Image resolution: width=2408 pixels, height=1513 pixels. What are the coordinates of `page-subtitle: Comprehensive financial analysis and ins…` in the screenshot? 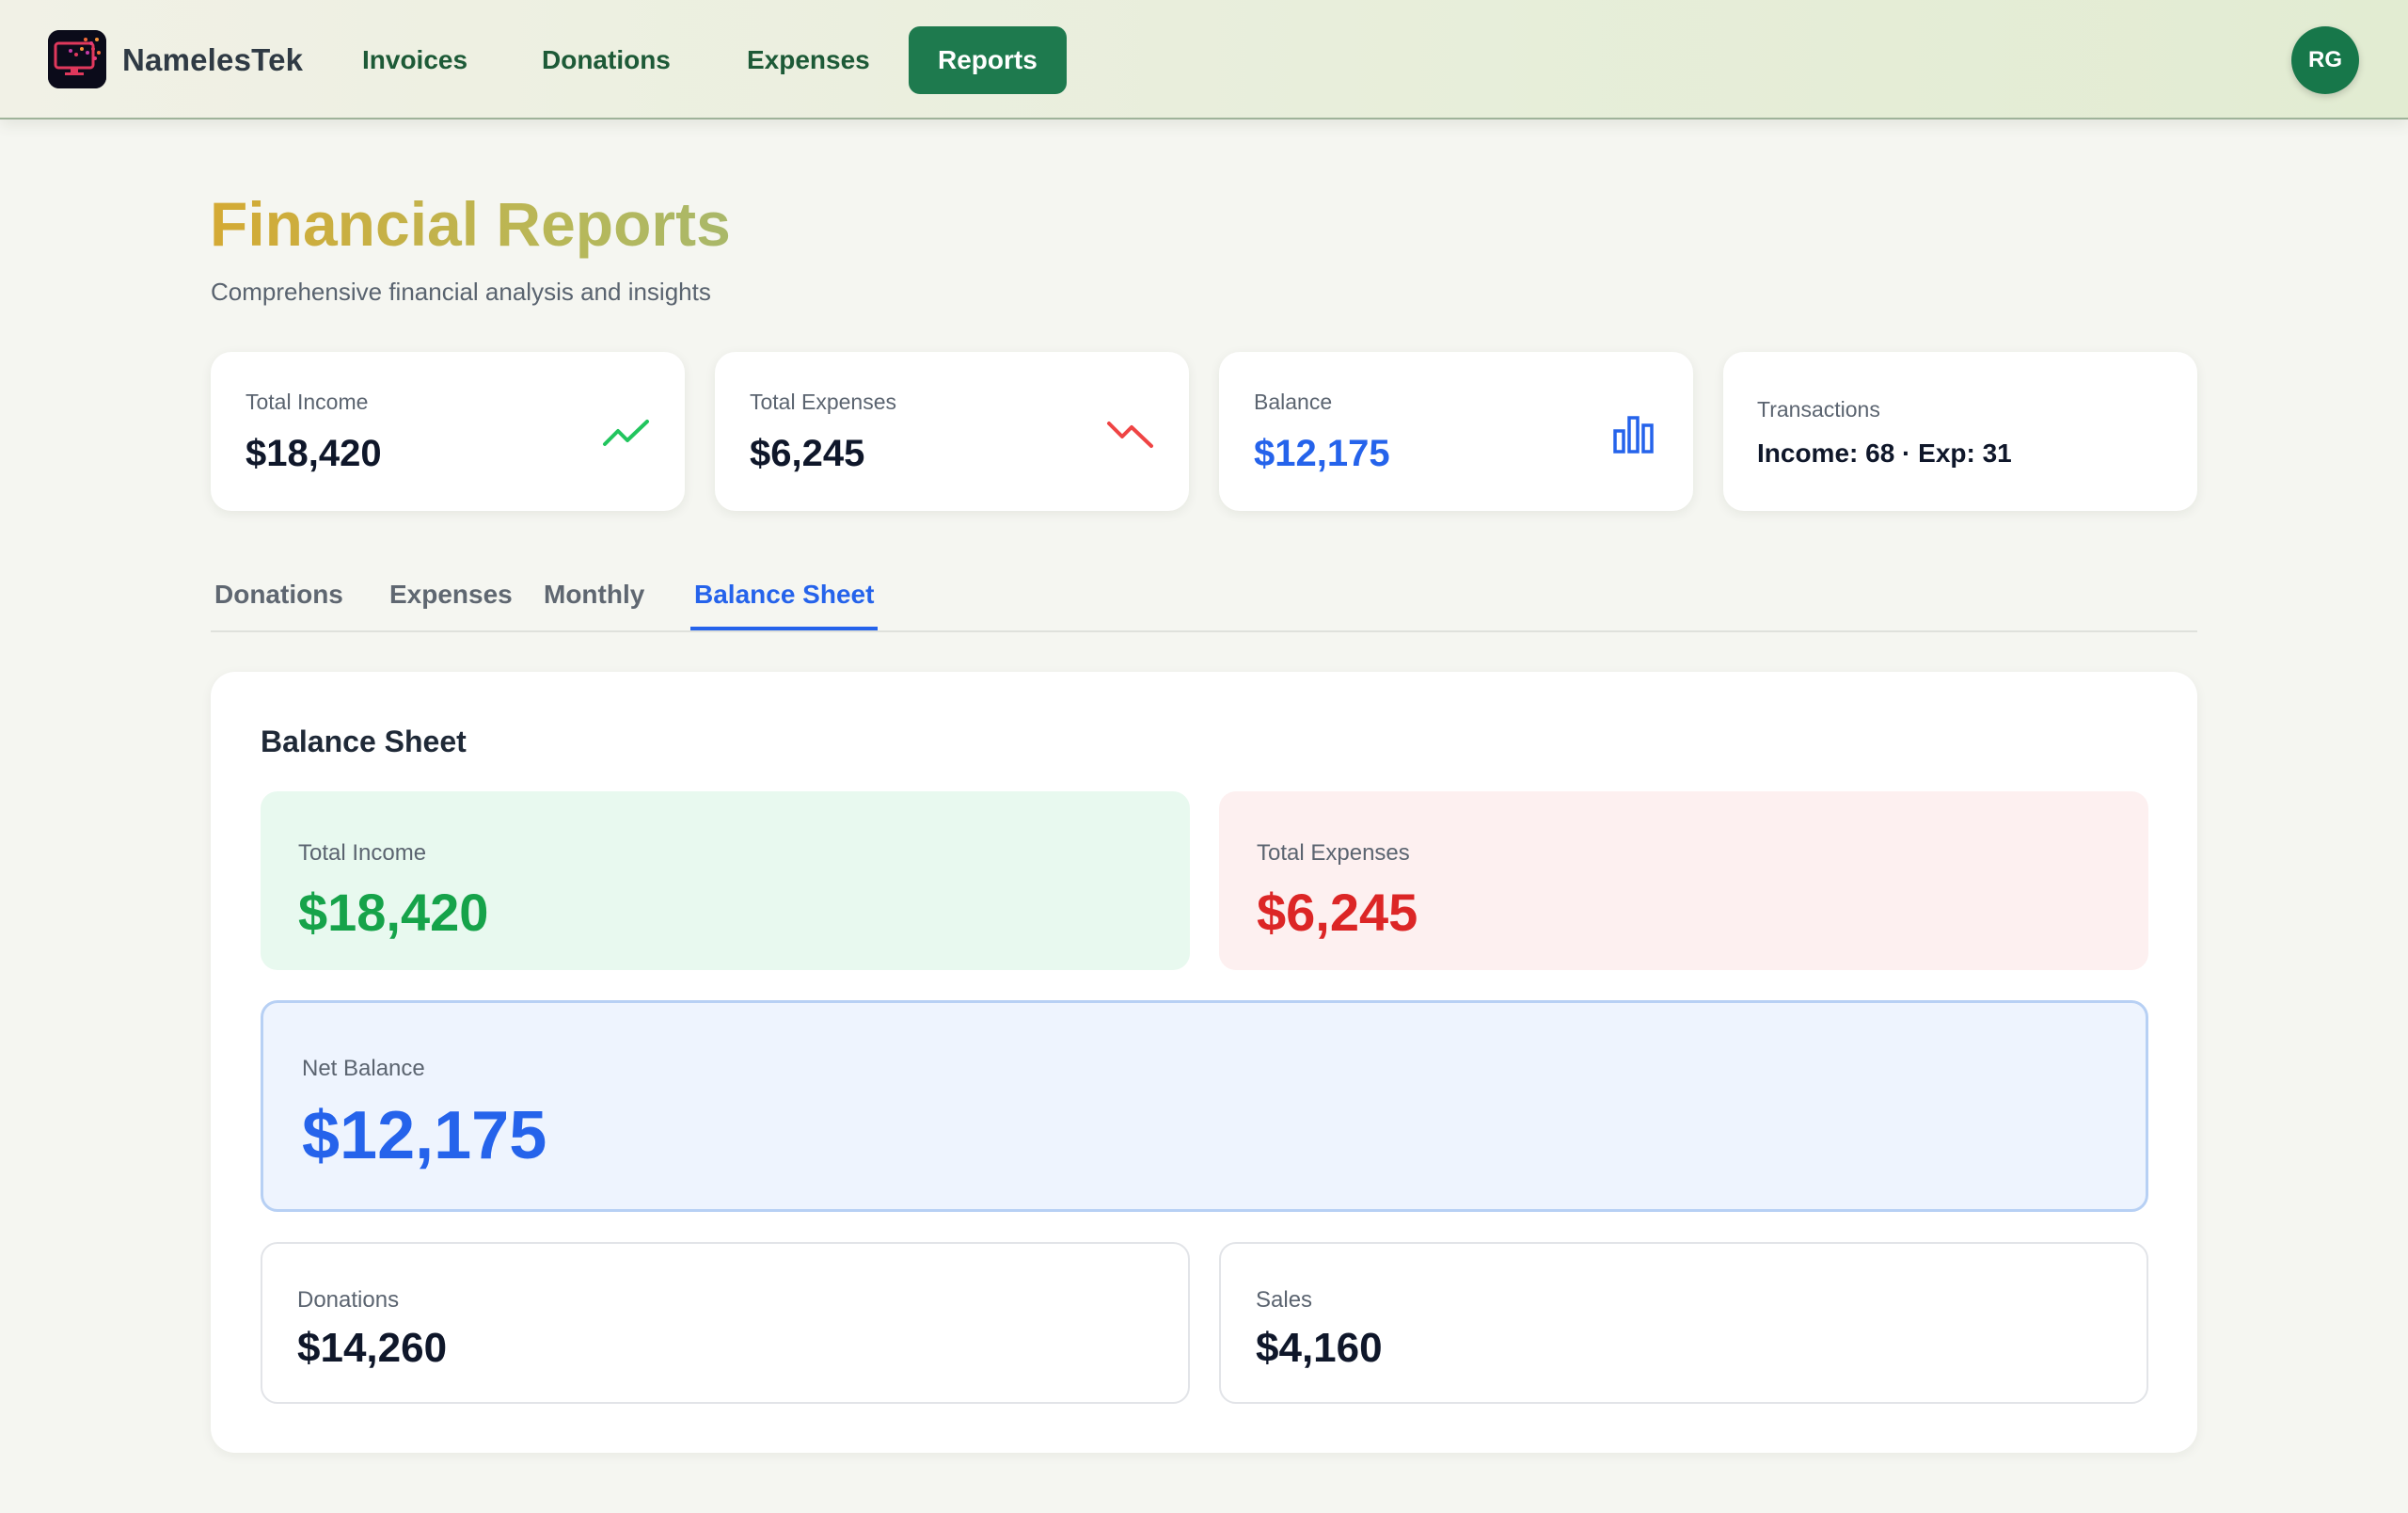 It's located at (461, 292).